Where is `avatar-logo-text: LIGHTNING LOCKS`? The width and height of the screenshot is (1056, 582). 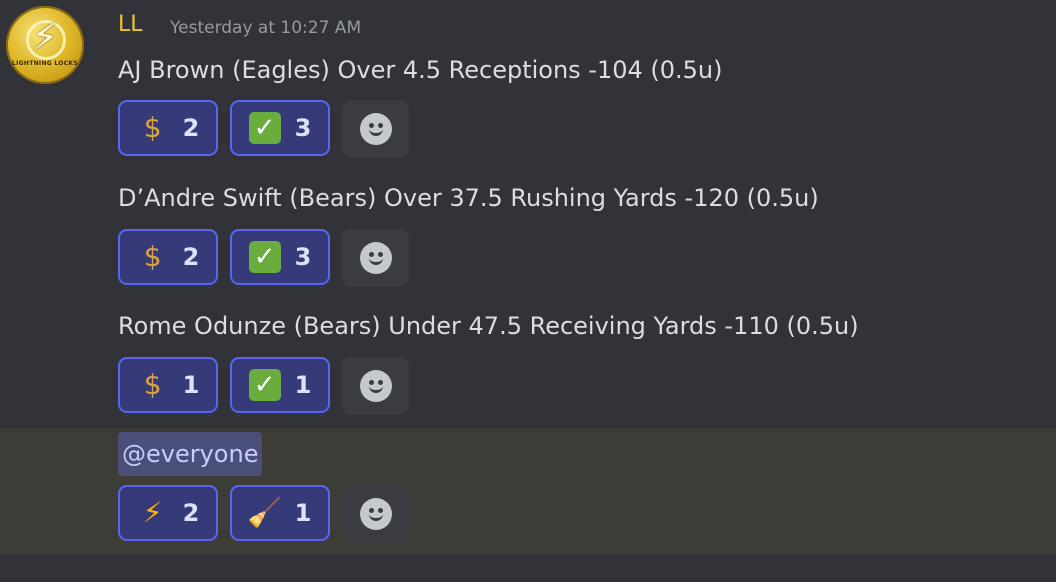
avatar-logo-text: LIGHTNING LOCKS is located at coordinates (45, 63).